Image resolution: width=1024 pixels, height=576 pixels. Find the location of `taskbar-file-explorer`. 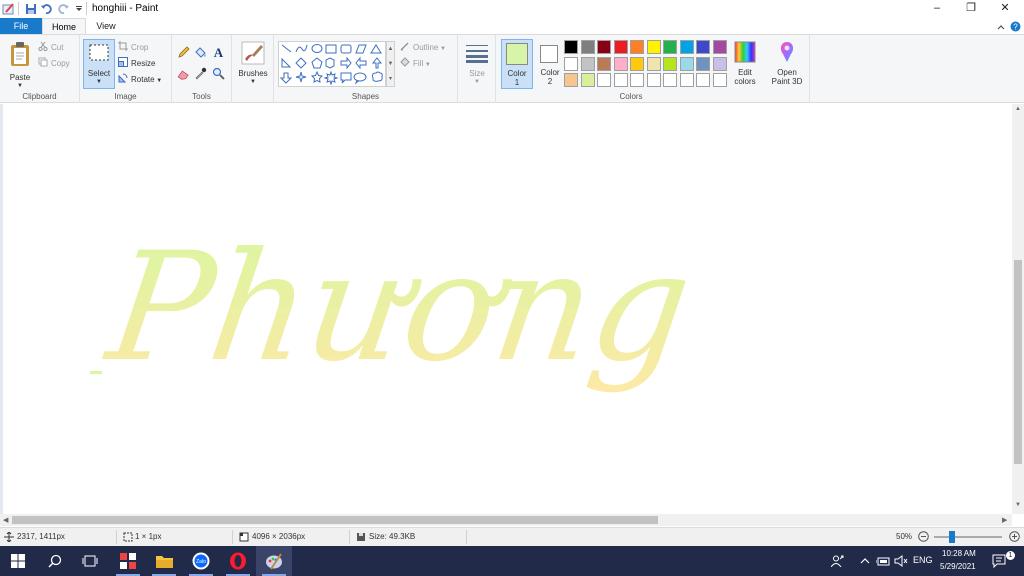

taskbar-file-explorer is located at coordinates (164, 561).